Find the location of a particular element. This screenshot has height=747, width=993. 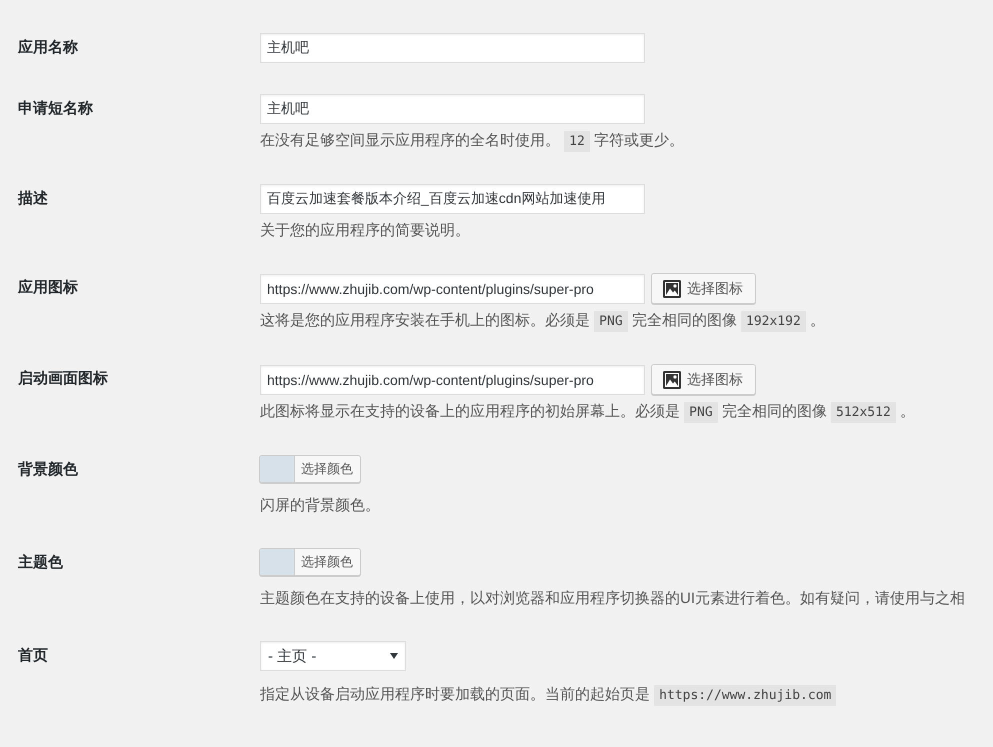

field-label: 应用图标 is located at coordinates (48, 288).